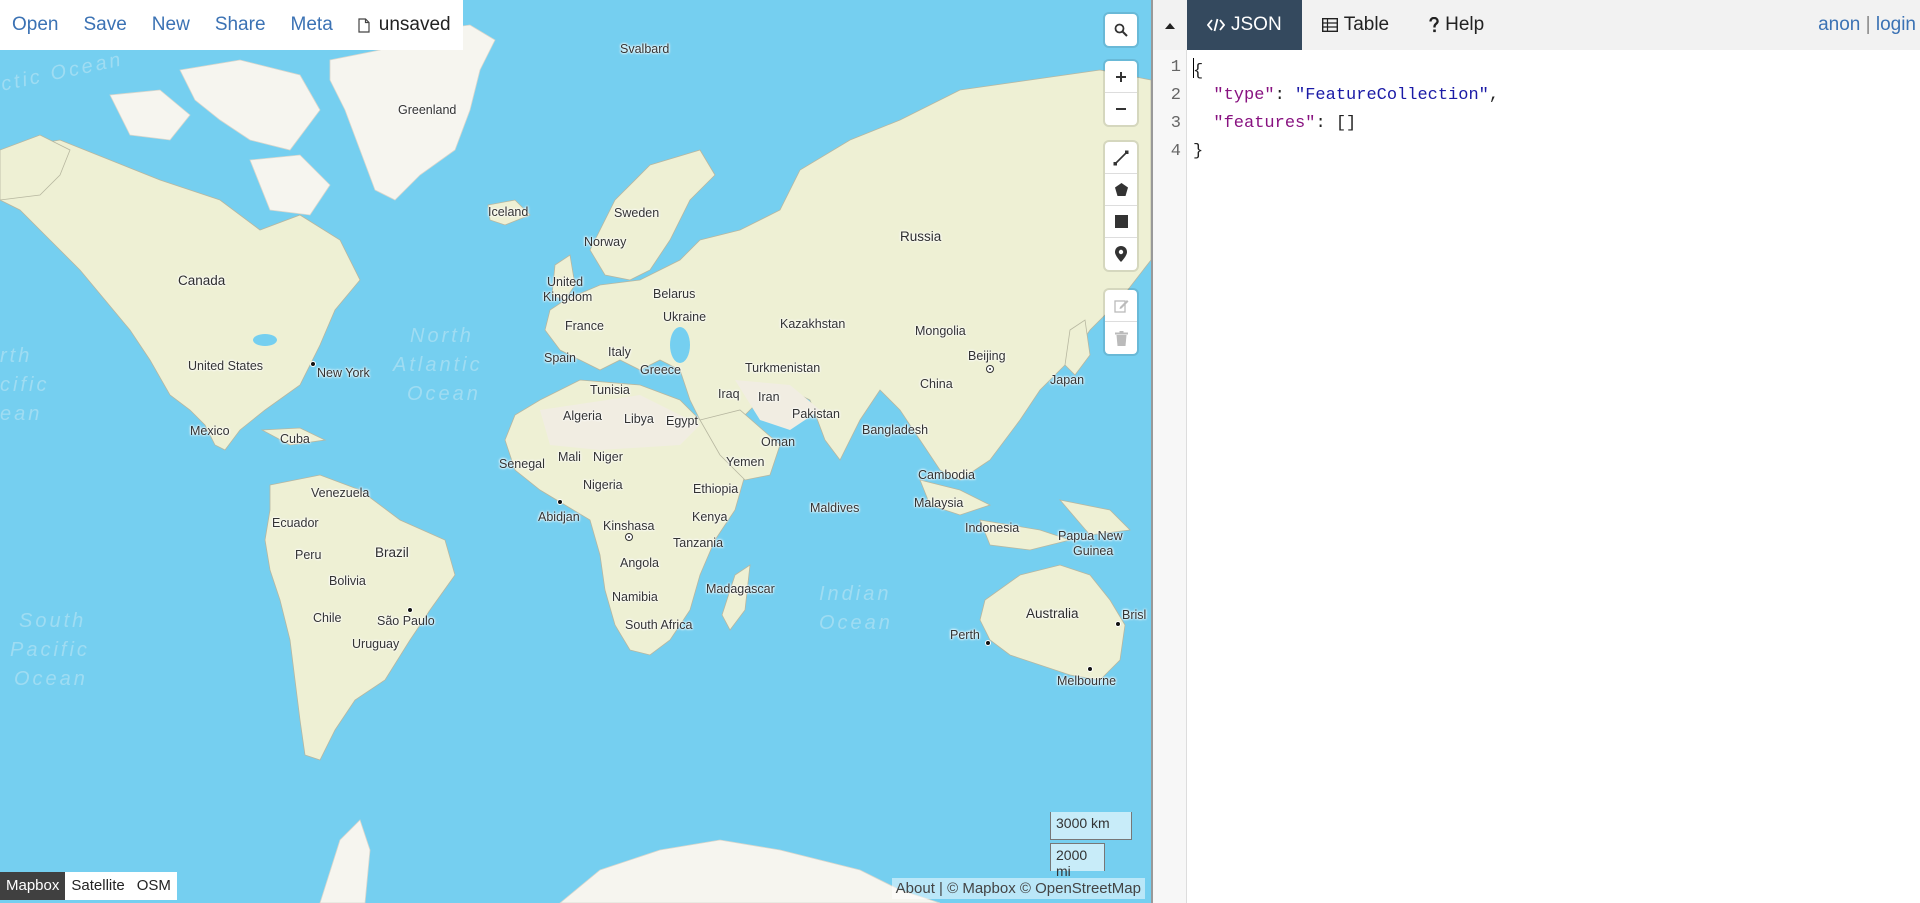 The height and width of the screenshot is (903, 1920). What do you see at coordinates (816, 414) in the screenshot?
I see `map-label: Pakistan` at bounding box center [816, 414].